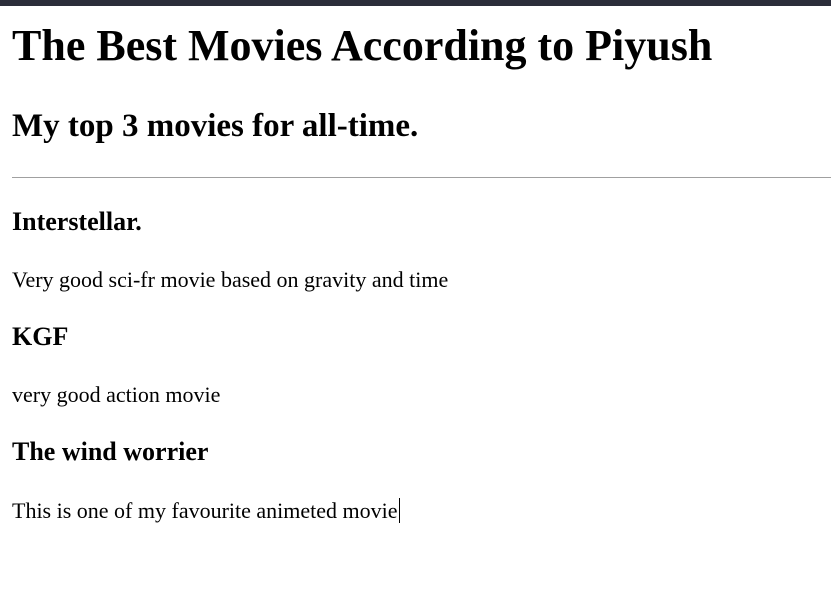 This screenshot has width=831, height=612. I want to click on movie-title-interstellar: Interstellar., so click(77, 221).